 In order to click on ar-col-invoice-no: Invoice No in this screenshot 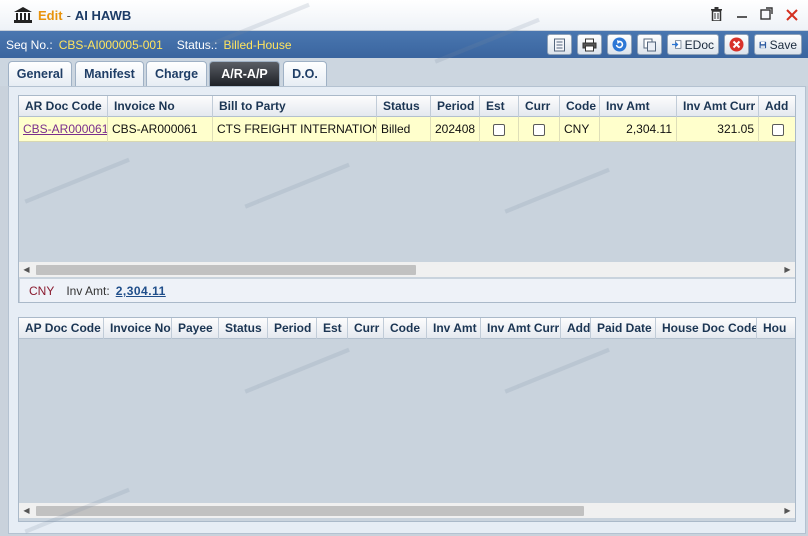, I will do `click(160, 106)`.